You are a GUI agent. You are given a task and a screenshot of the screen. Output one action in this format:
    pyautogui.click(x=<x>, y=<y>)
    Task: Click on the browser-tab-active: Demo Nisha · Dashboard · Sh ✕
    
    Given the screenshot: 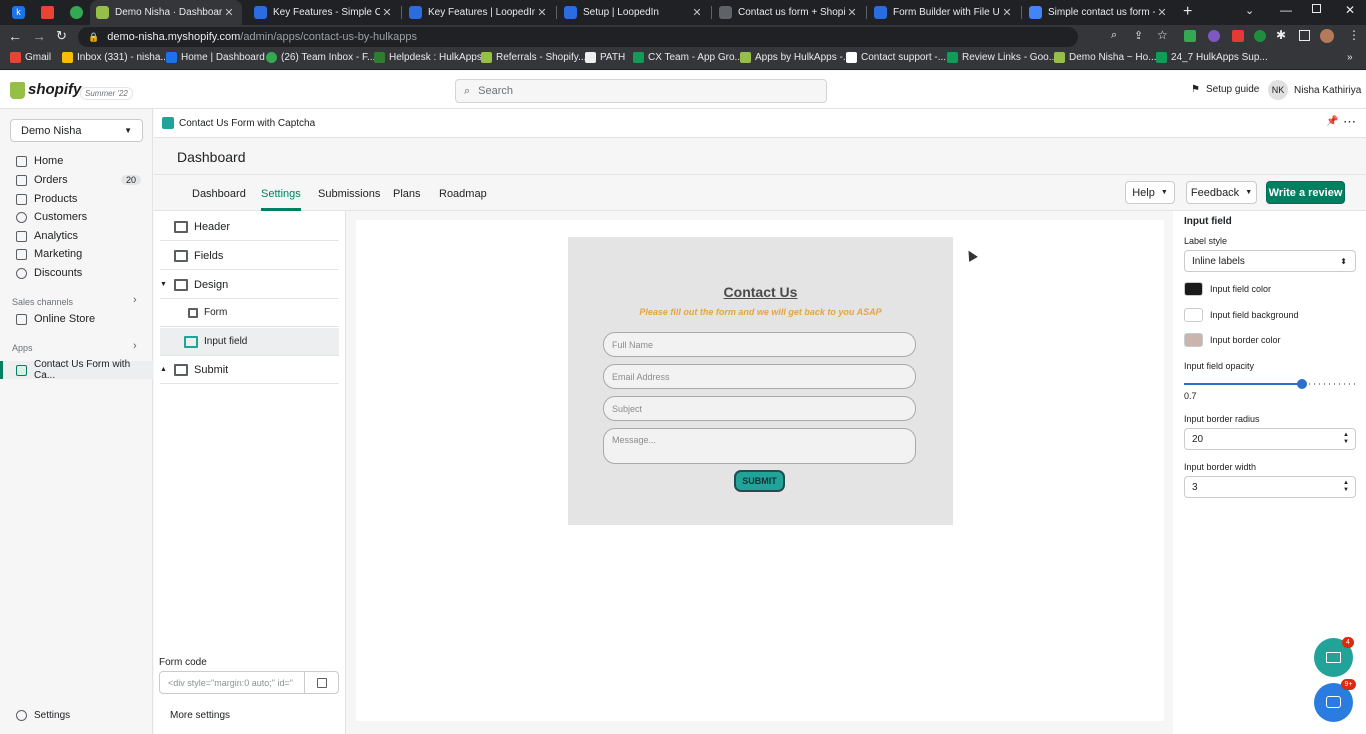 What is the action you would take?
    pyautogui.click(x=166, y=12)
    